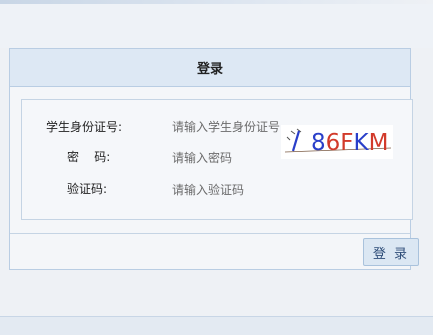 The height and width of the screenshot is (335, 433). I want to click on captcha-image: 86FKM, so click(337, 142).